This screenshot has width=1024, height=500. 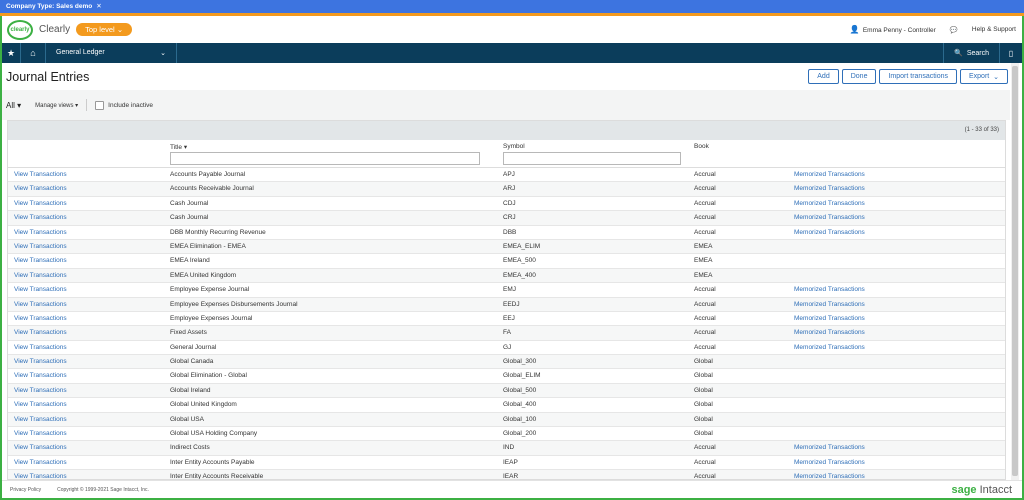 I want to click on row-title: Indirect Costs, so click(x=190, y=448).